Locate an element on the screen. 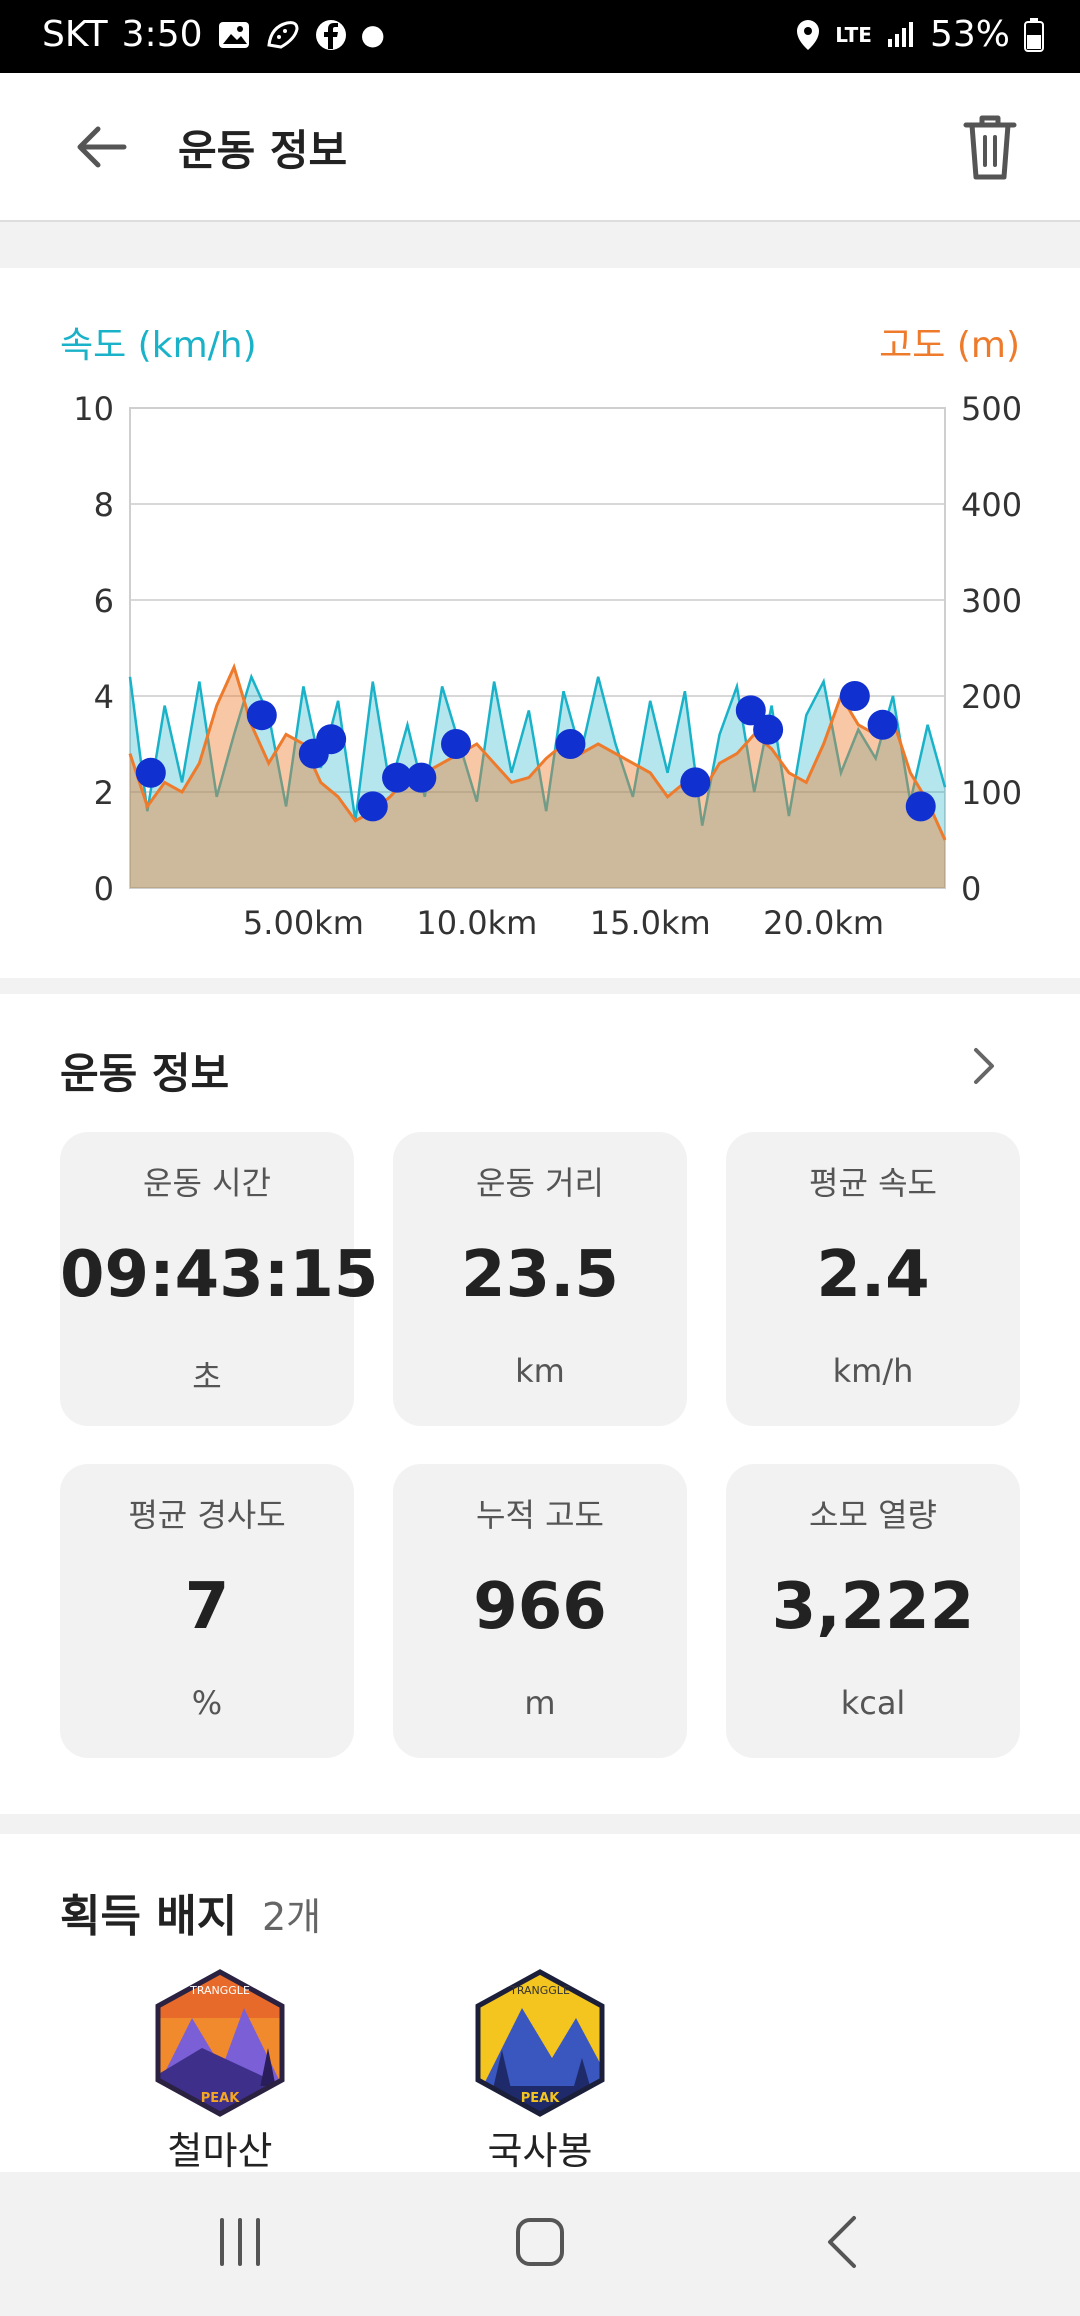 The image size is (1080, 2316). section-title: 운동 정보 is located at coordinates (145, 1073).